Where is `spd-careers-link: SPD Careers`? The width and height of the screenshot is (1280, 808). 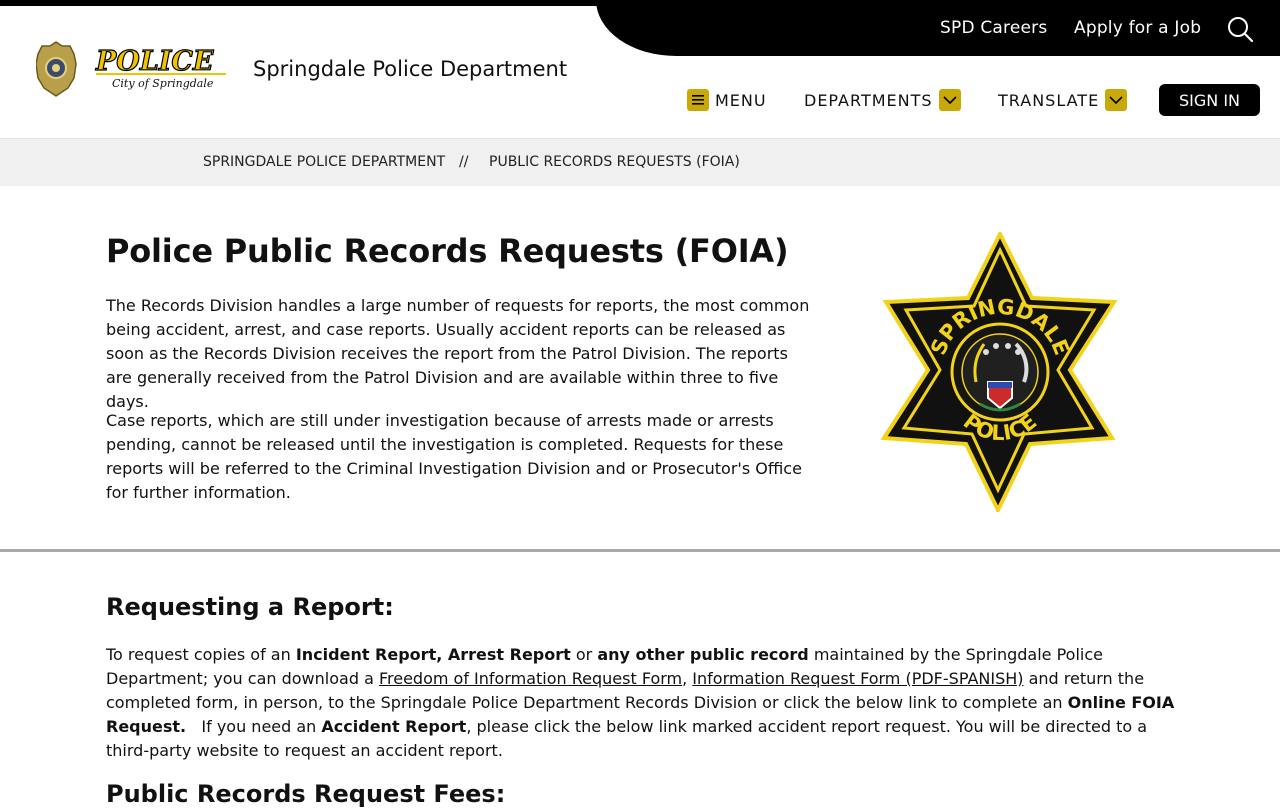 spd-careers-link: SPD Careers is located at coordinates (993, 28).